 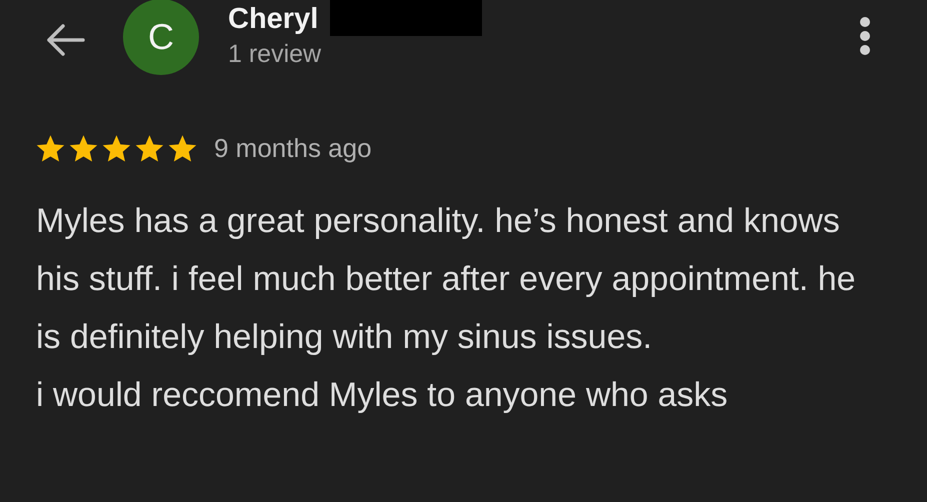 I want to click on review-text: i would reccomend Myles to anyone who asks, so click(x=382, y=395).